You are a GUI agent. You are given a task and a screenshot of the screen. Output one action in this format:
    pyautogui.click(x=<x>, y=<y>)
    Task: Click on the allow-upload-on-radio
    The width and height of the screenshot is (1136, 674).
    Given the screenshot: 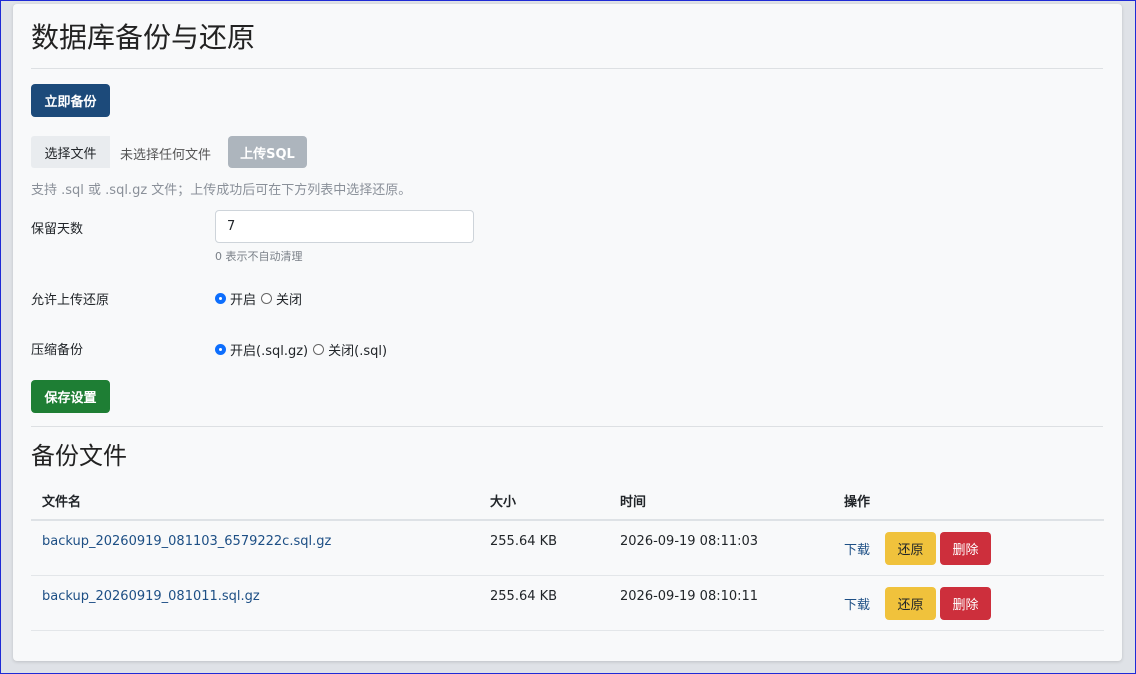 What is the action you would take?
    pyautogui.click(x=220, y=298)
    